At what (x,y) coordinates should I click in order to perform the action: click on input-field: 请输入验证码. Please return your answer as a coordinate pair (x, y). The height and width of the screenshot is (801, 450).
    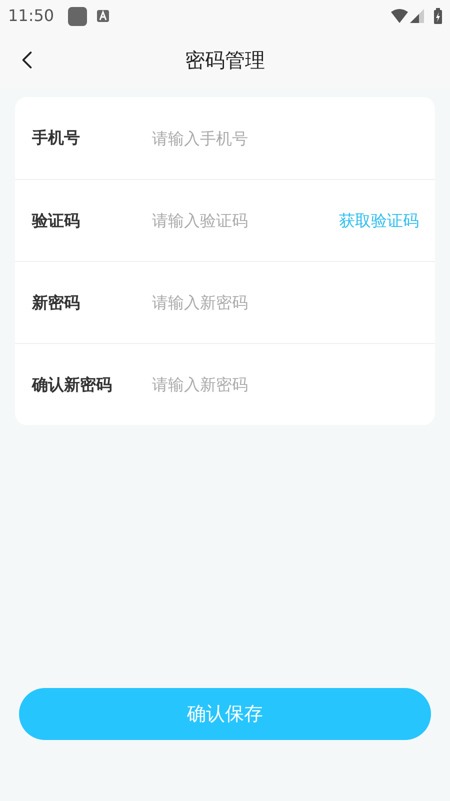
    Looking at the image, I should click on (245, 220).